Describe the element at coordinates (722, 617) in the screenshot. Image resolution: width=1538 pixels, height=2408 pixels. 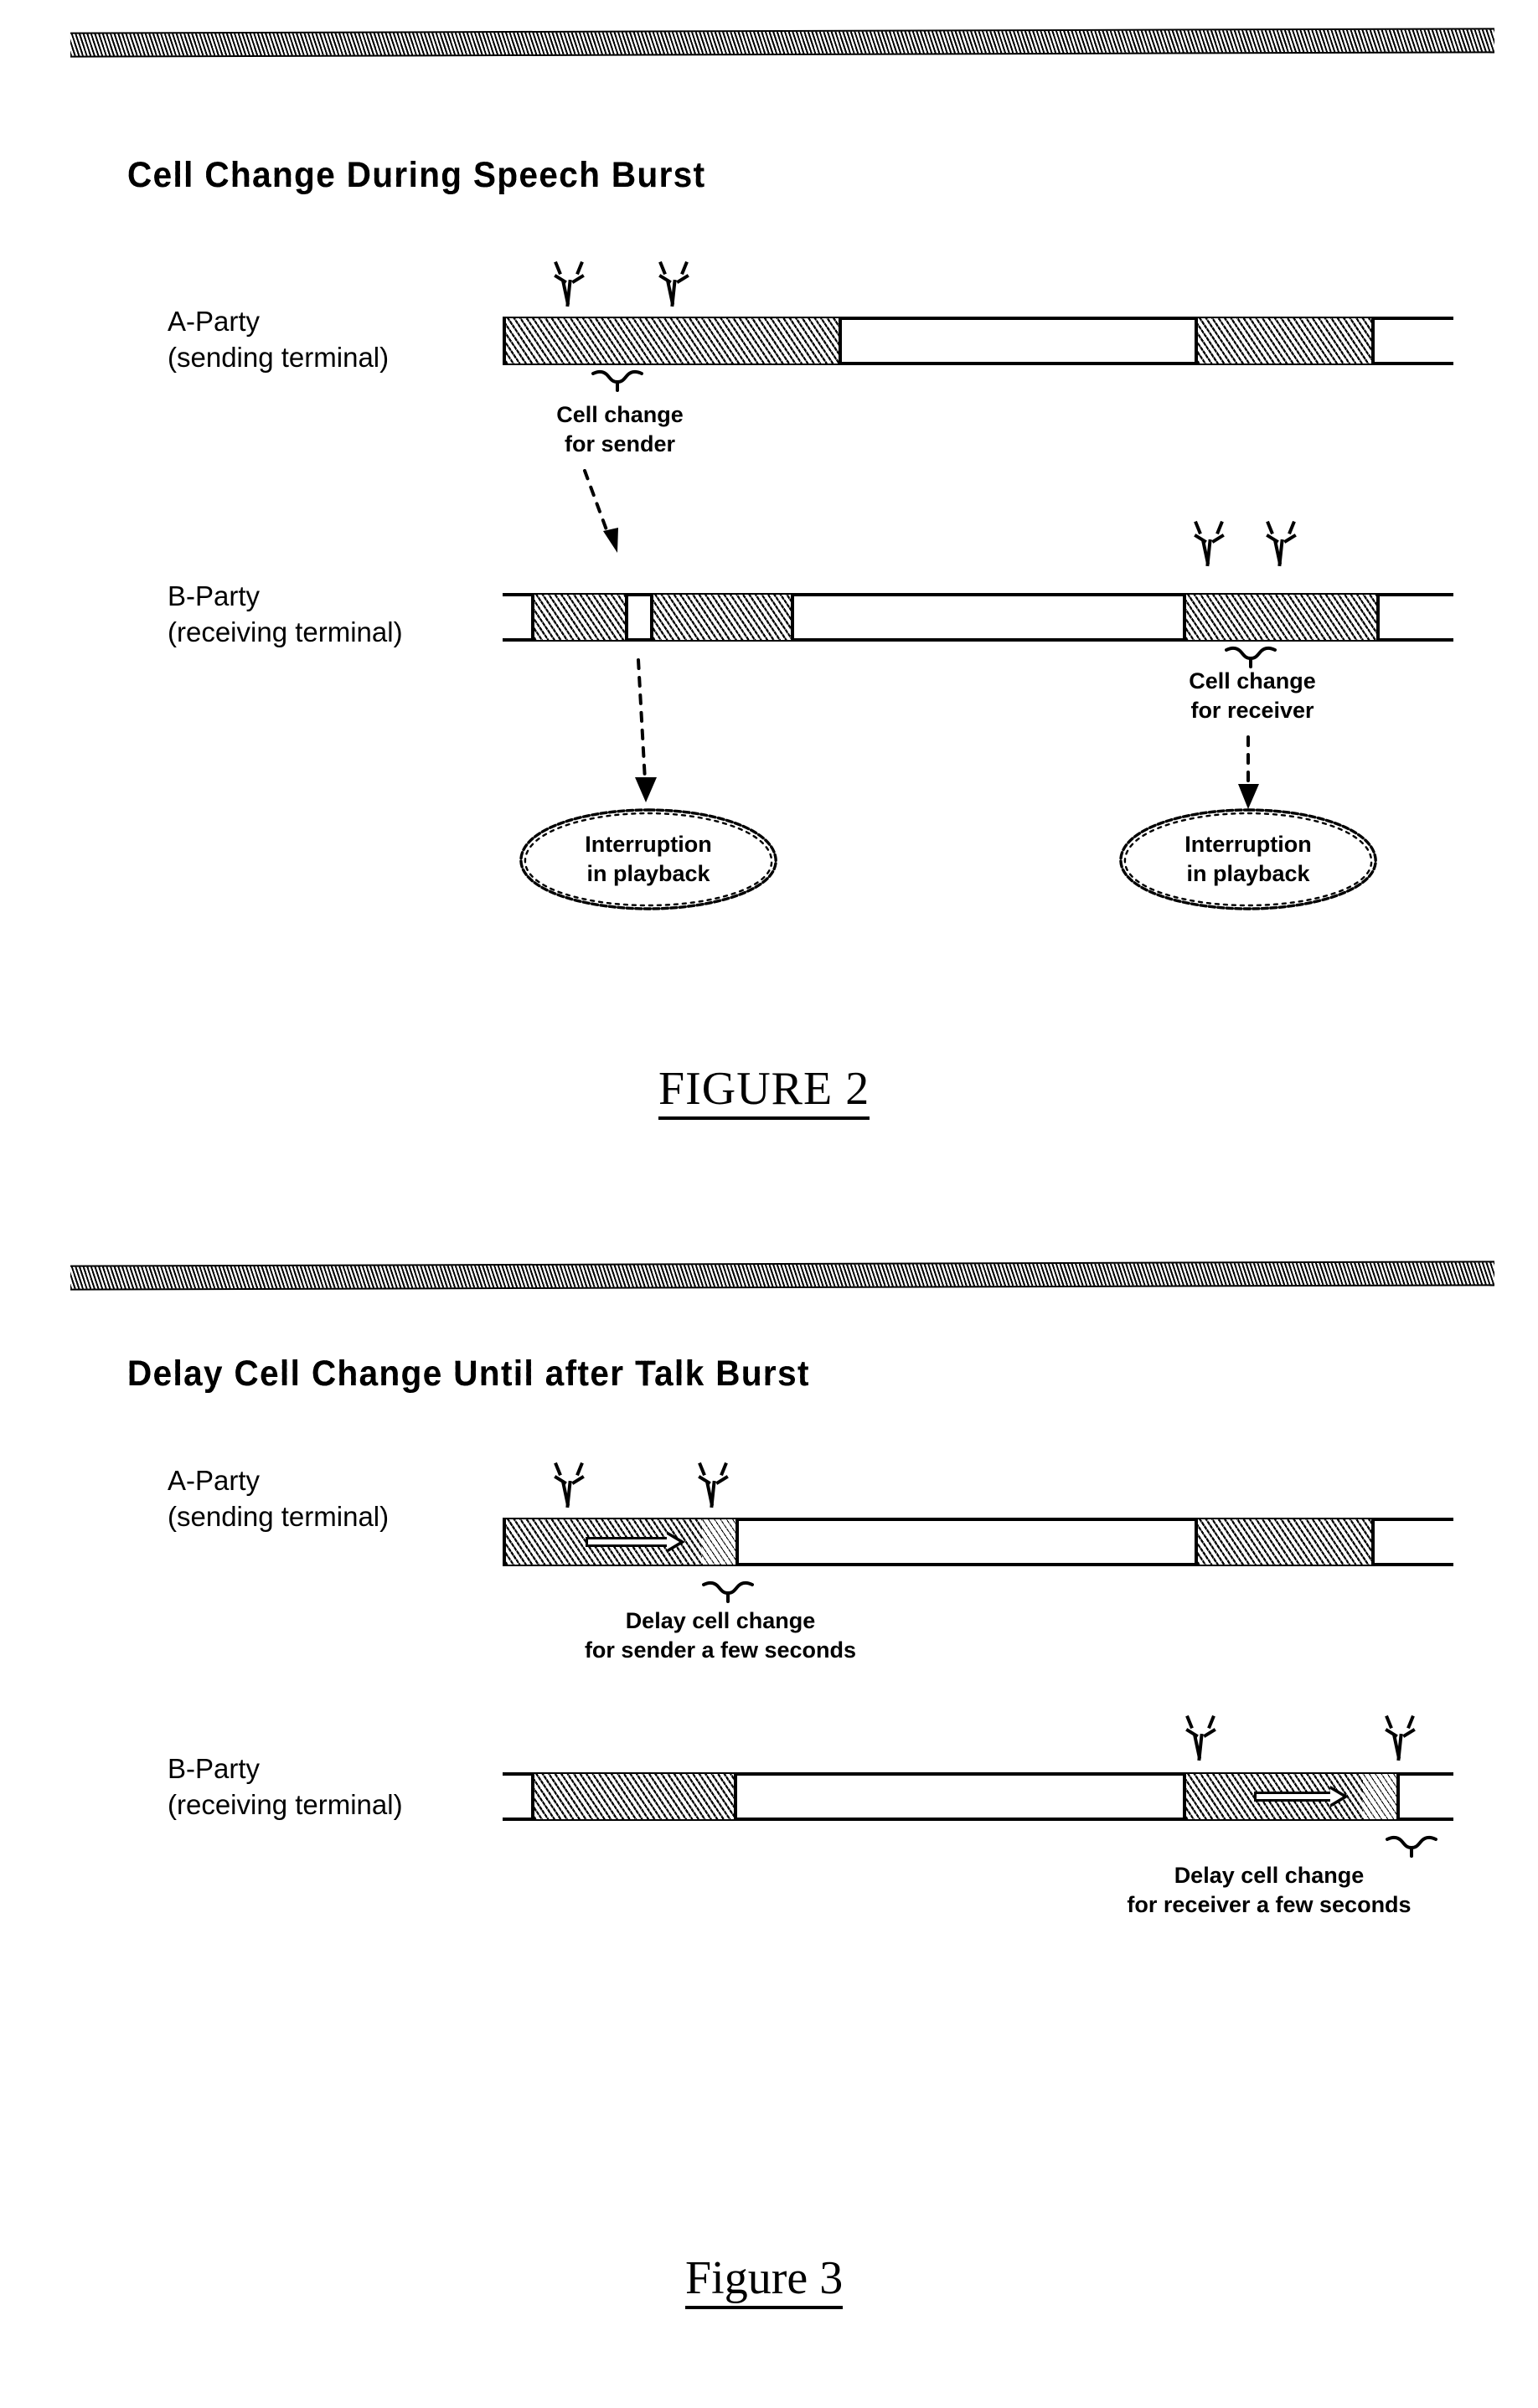
I see `figure2-b-party-playback-burst-1b` at that location.